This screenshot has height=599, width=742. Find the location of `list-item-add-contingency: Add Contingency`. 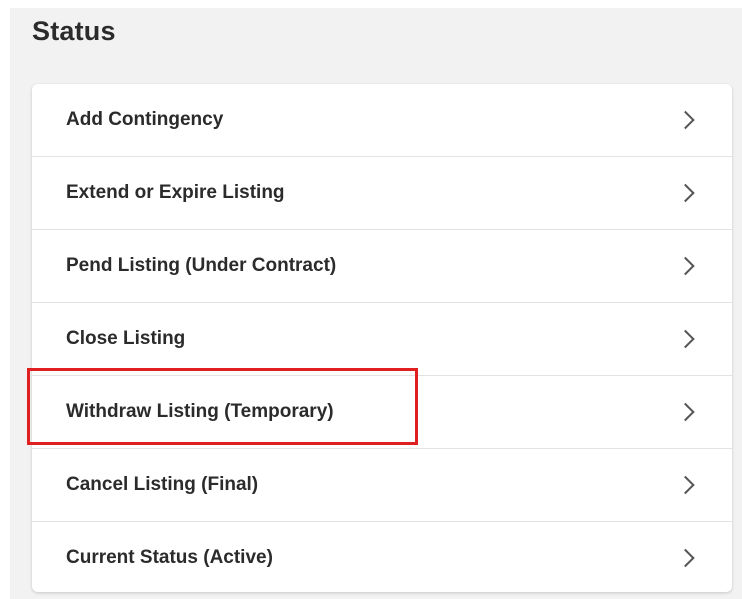

list-item-add-contingency: Add Contingency is located at coordinates (382, 120).